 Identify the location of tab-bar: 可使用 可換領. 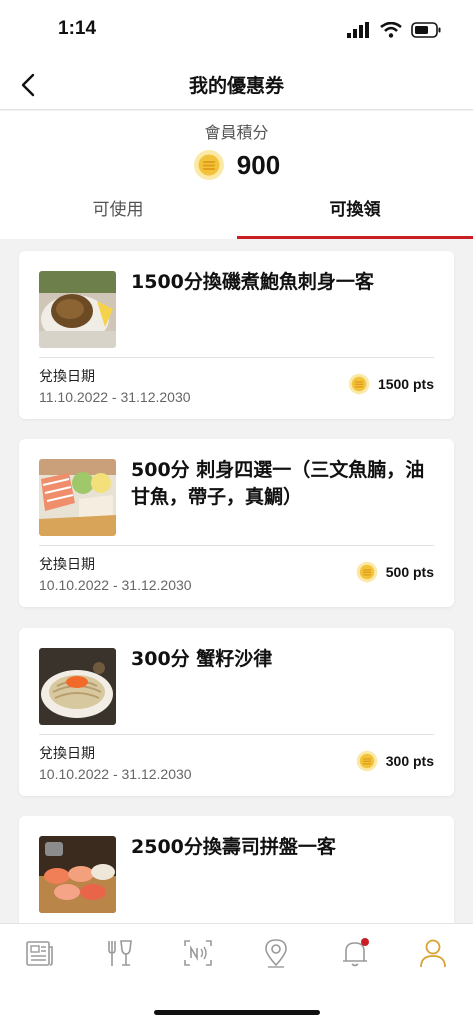
(236, 214).